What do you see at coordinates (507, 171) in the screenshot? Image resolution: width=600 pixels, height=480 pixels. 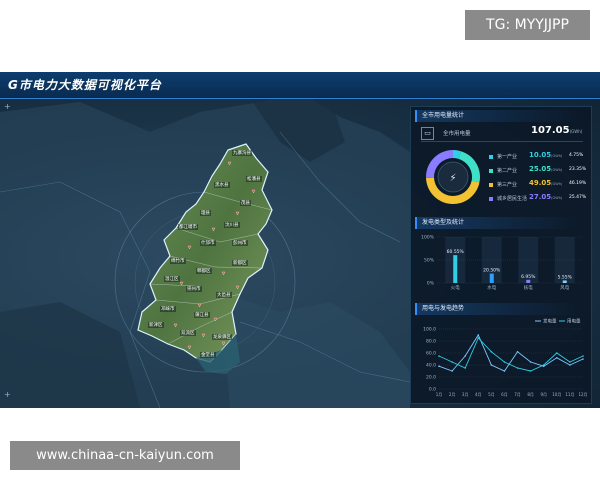 I see `legend-name: 第二产业` at bounding box center [507, 171].